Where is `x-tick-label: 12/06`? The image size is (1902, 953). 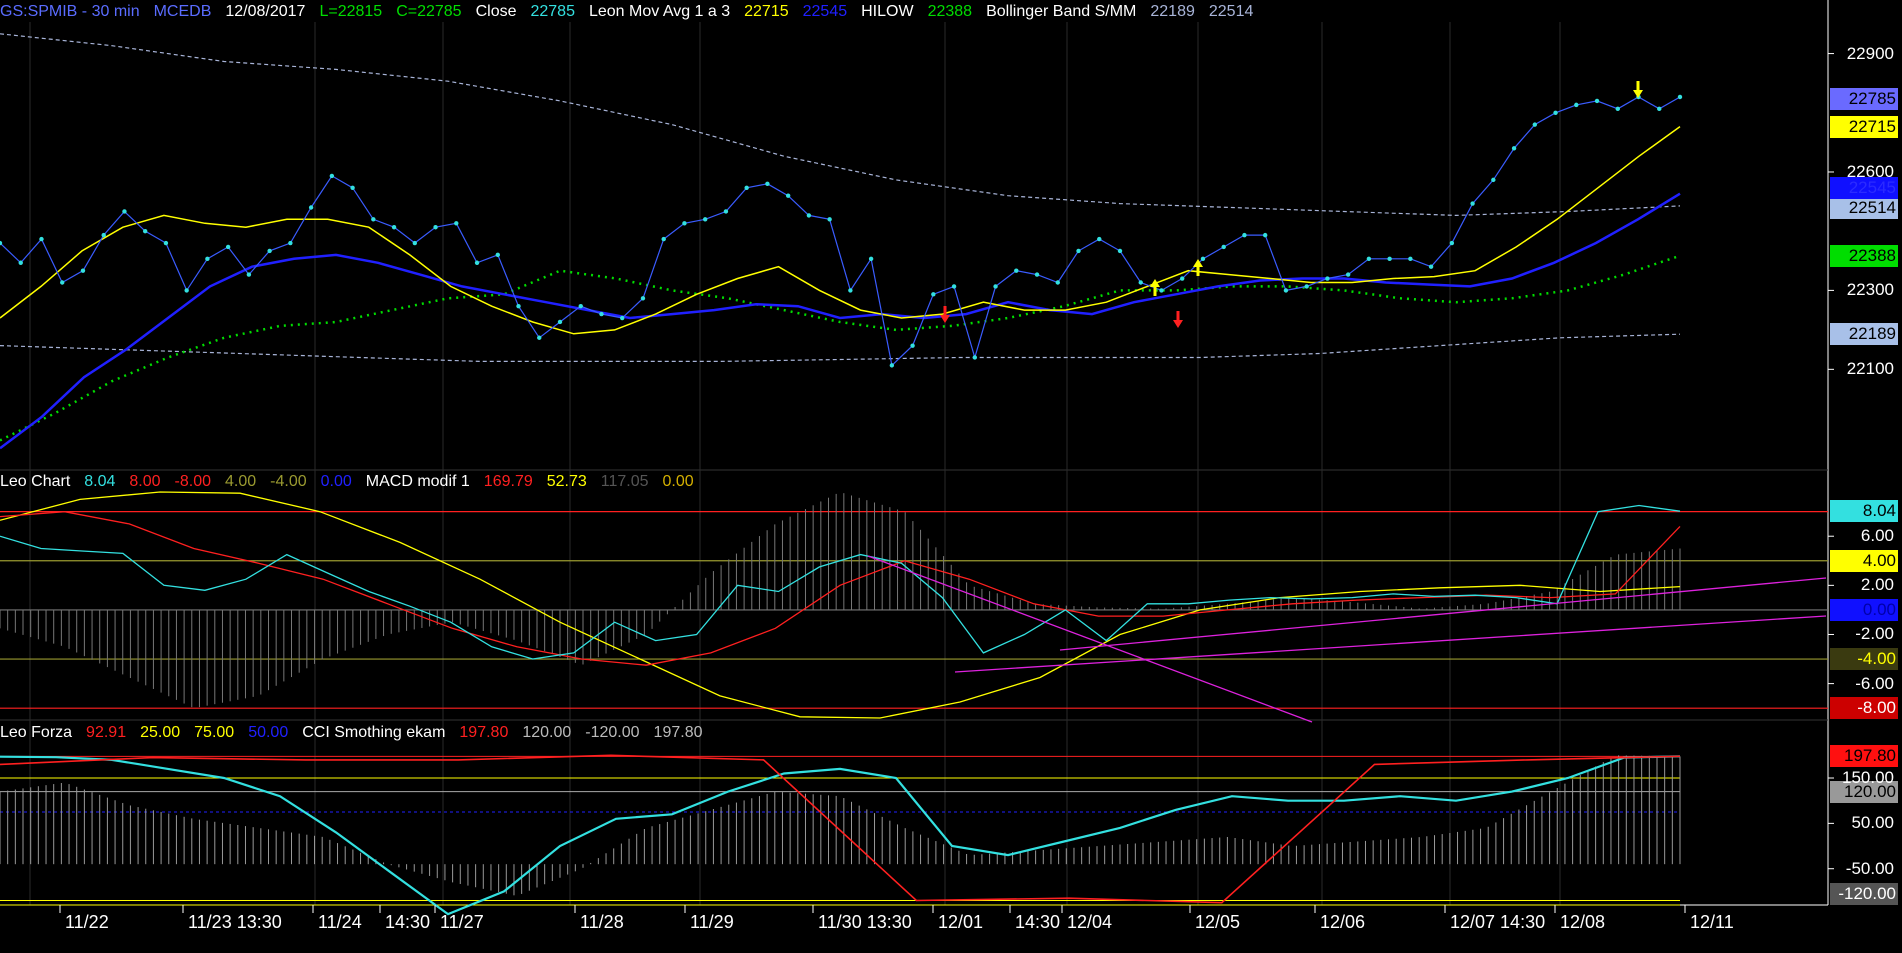 x-tick-label: 12/06 is located at coordinates (1343, 922).